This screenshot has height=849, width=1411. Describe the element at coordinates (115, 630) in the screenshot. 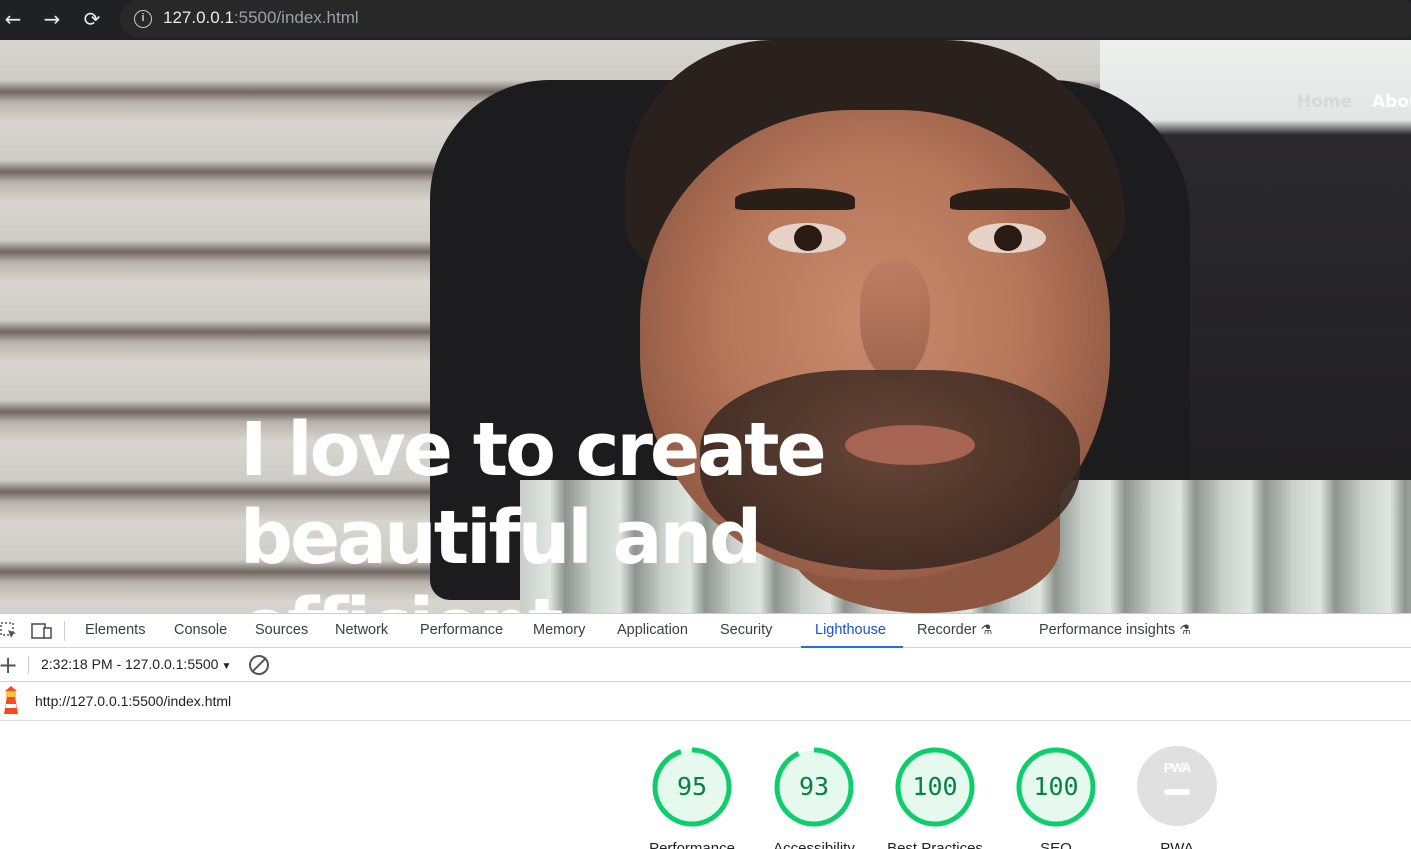

I see `tab-elements: Elements` at that location.